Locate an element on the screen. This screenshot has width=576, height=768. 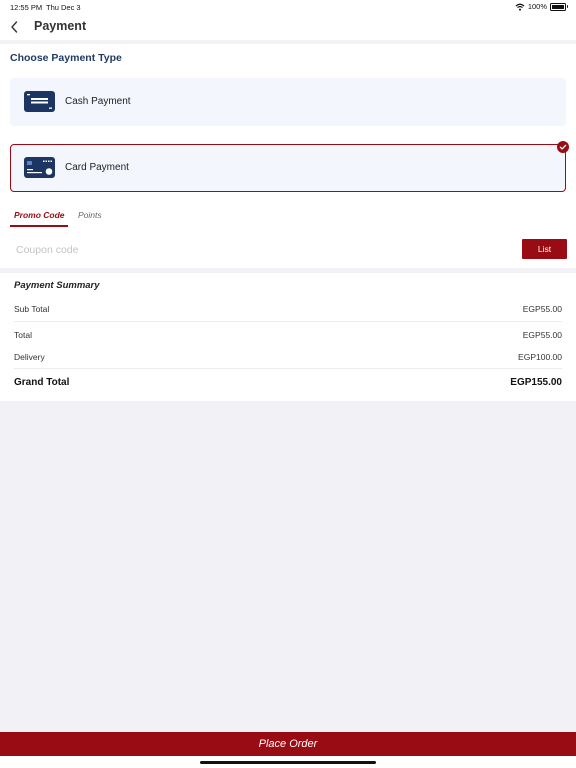
tab-points: Points is located at coordinates (90, 215).